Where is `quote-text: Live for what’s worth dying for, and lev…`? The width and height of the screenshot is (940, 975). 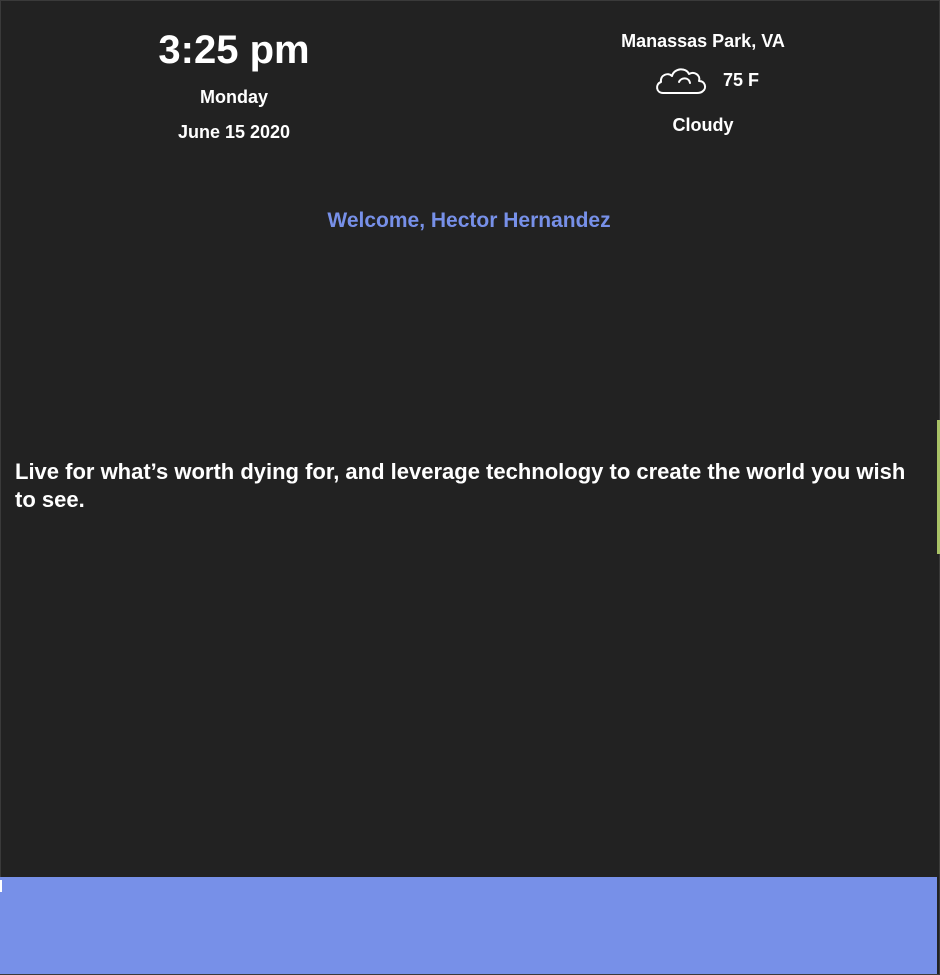 quote-text: Live for what’s worth dying for, and lev… is located at coordinates (460, 485).